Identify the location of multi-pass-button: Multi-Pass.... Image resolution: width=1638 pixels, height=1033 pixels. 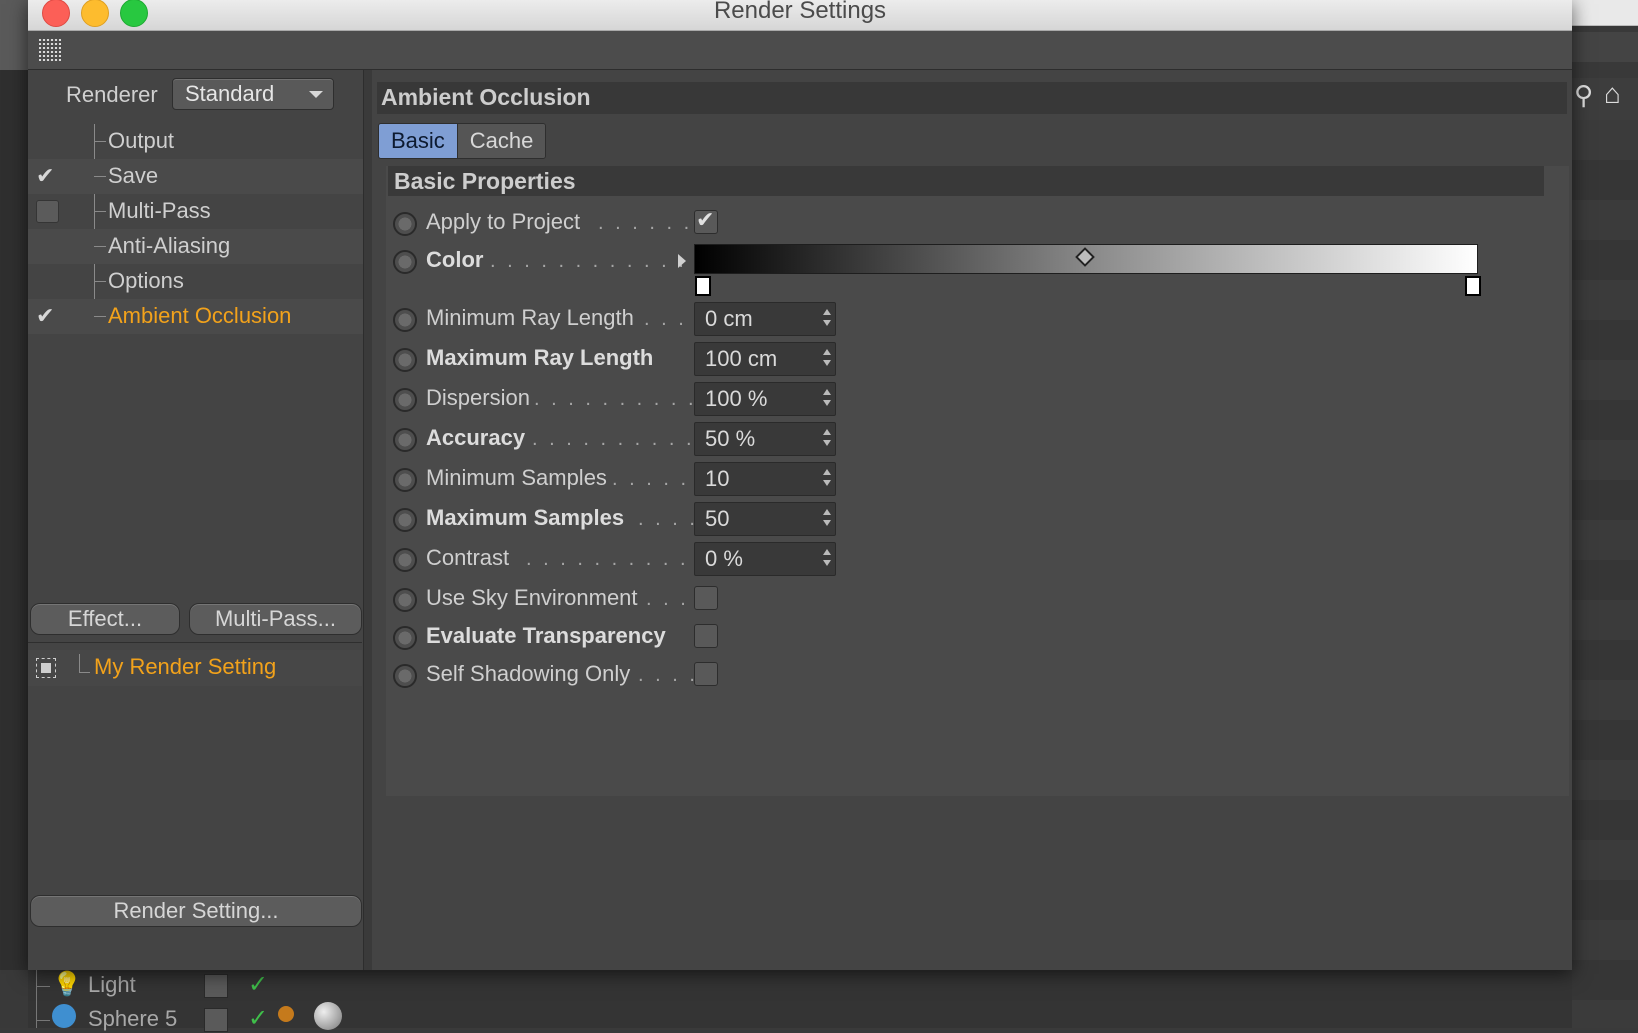
(275, 619).